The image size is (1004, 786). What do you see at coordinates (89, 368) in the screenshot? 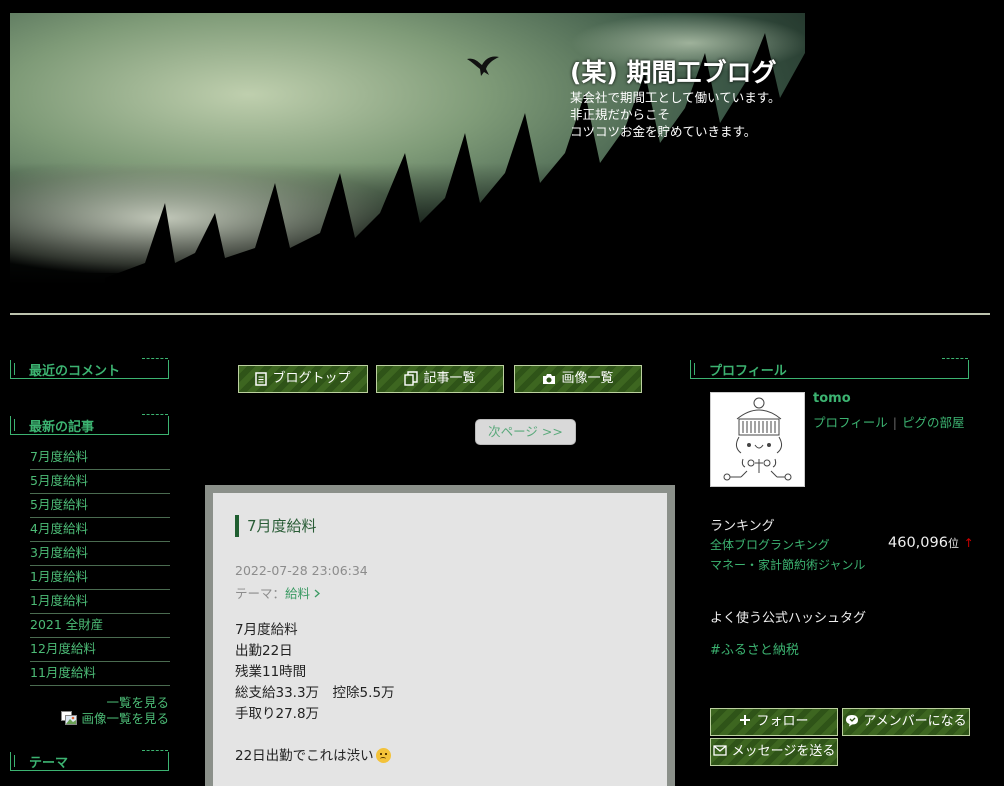
I see `recent-comments-heading: 最近のコメント` at bounding box center [89, 368].